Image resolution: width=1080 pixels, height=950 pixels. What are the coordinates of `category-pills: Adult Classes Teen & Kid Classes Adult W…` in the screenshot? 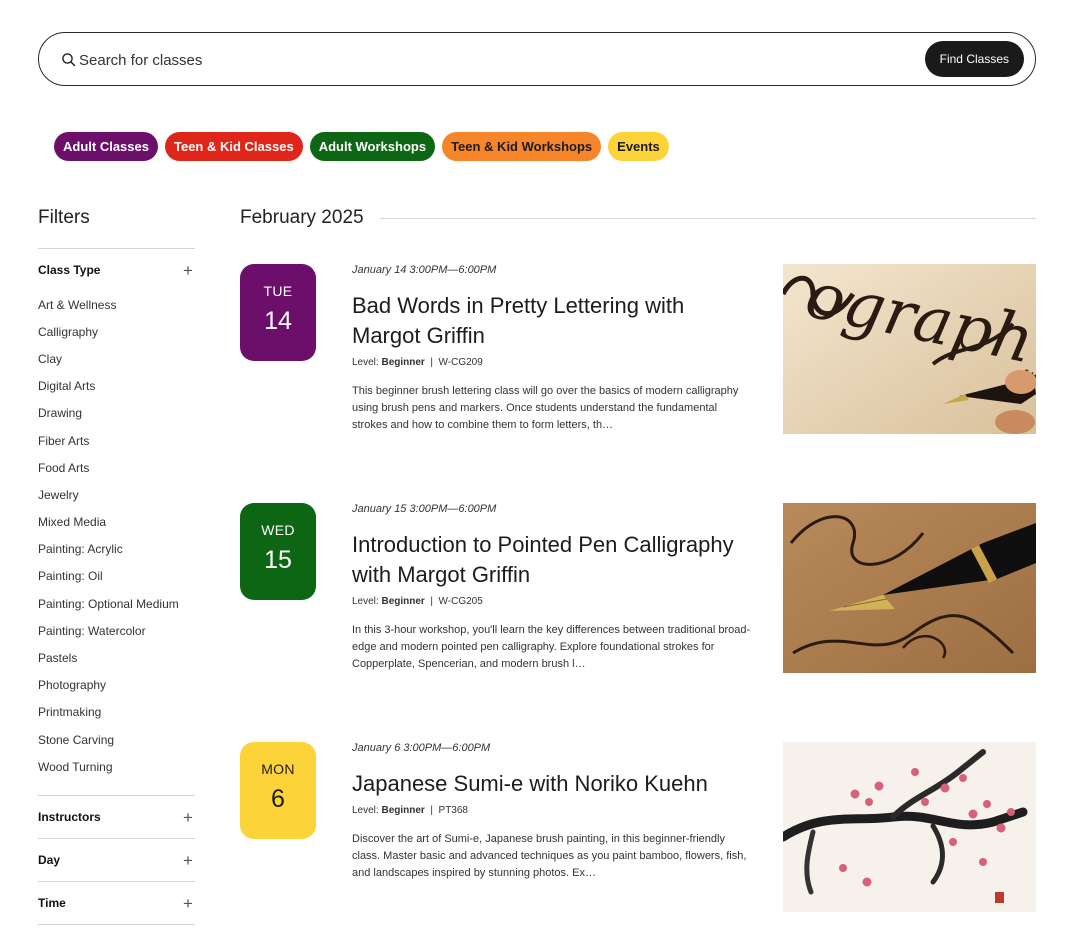 It's located at (361, 146).